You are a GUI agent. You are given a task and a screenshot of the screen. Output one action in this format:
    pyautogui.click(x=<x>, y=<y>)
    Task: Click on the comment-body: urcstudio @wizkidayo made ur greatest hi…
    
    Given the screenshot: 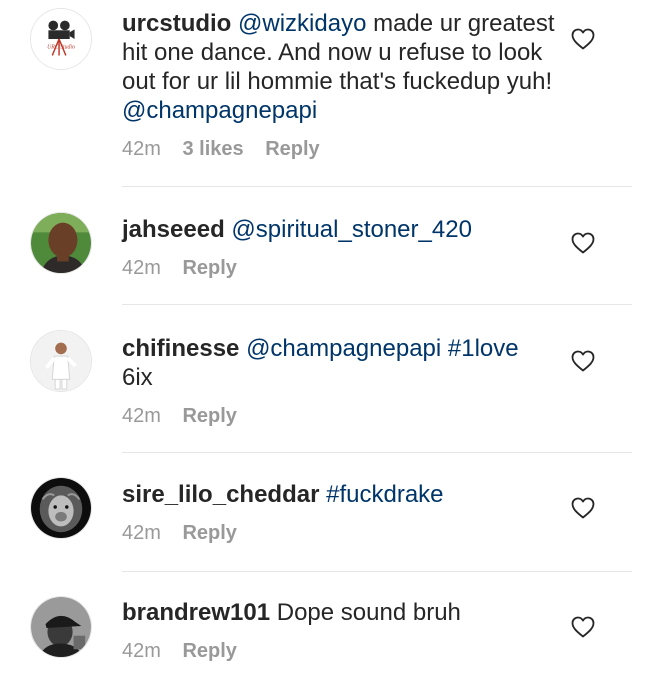 What is the action you would take?
    pyautogui.click(x=342, y=85)
    